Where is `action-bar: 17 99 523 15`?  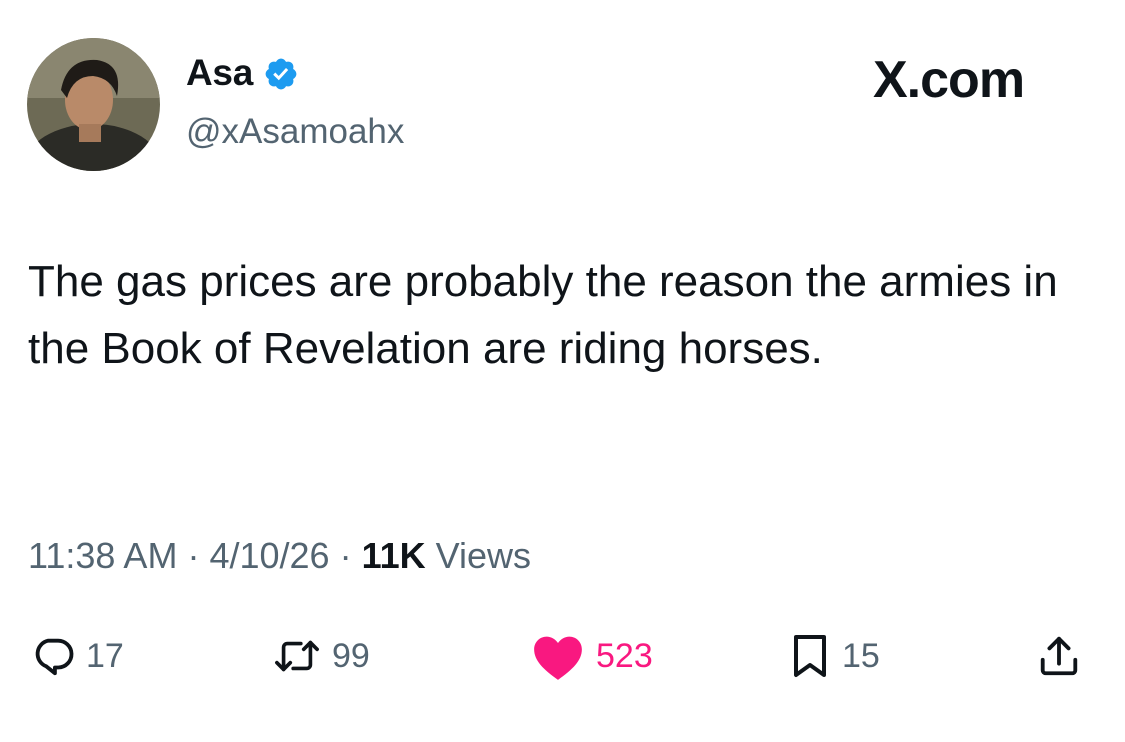 action-bar: 17 99 523 15 is located at coordinates (562, 660).